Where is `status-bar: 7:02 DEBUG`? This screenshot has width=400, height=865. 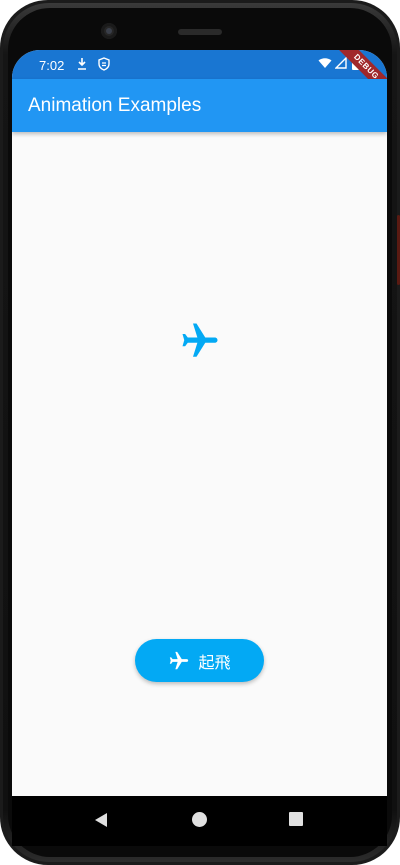 status-bar: 7:02 DEBUG is located at coordinates (199, 76).